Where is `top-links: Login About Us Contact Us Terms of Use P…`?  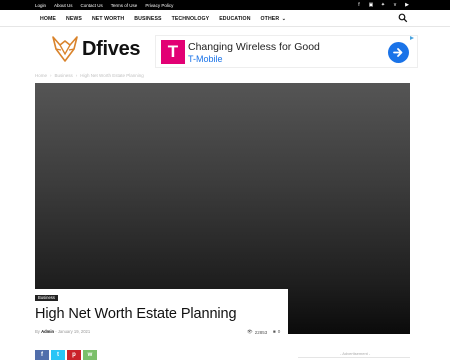 top-links: Login About Us Contact Us Terms of Use P… is located at coordinates (104, 5).